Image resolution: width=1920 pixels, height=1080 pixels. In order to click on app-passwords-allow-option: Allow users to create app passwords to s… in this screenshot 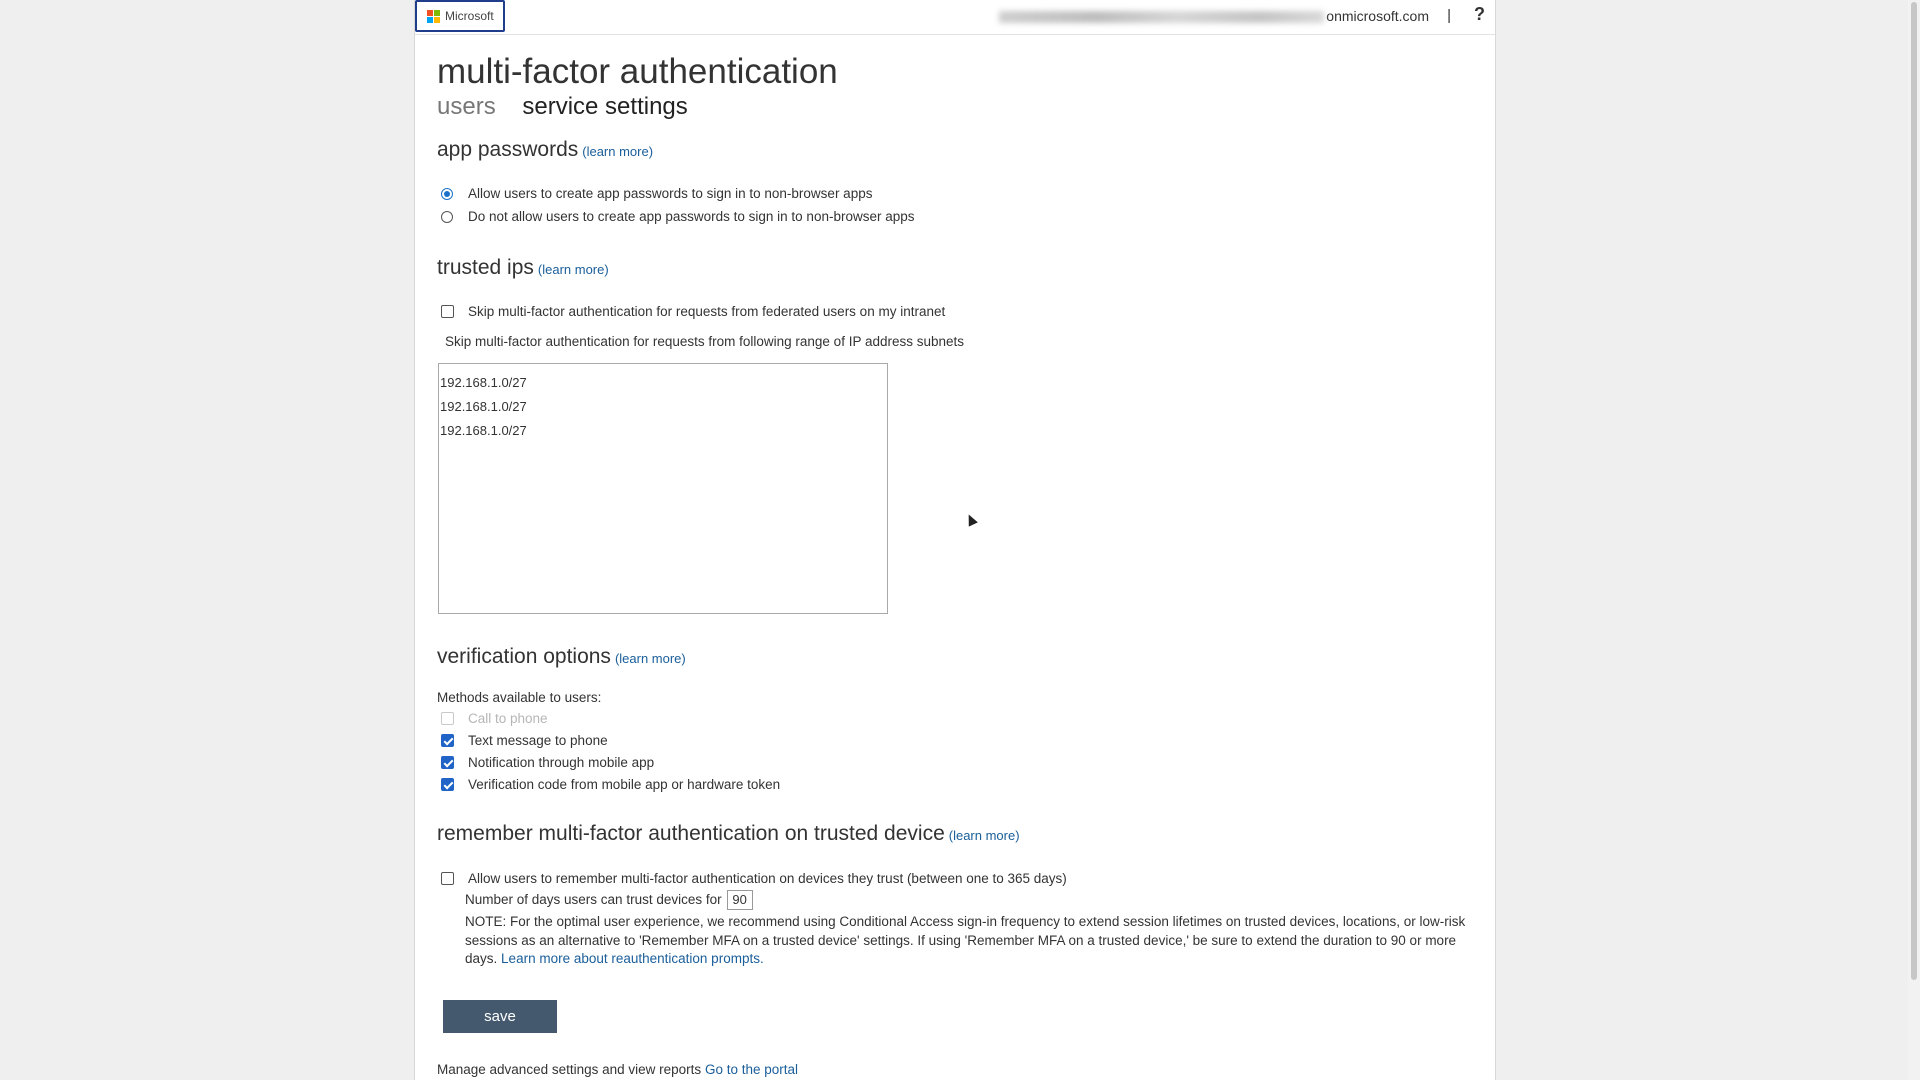, I will do `click(656, 193)`.